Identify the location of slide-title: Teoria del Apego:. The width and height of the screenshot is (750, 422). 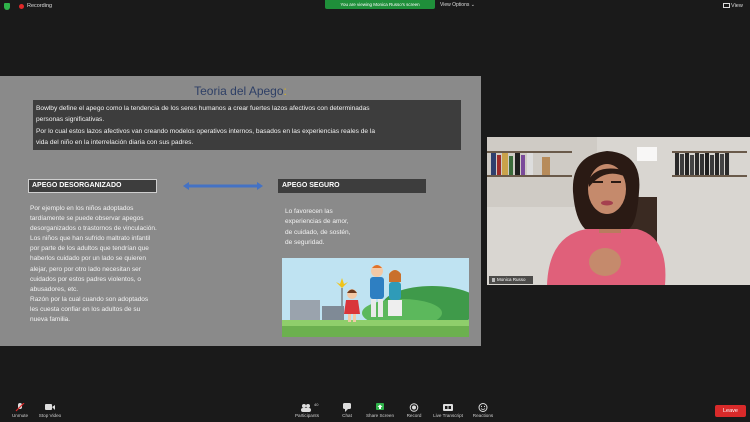
(240, 91).